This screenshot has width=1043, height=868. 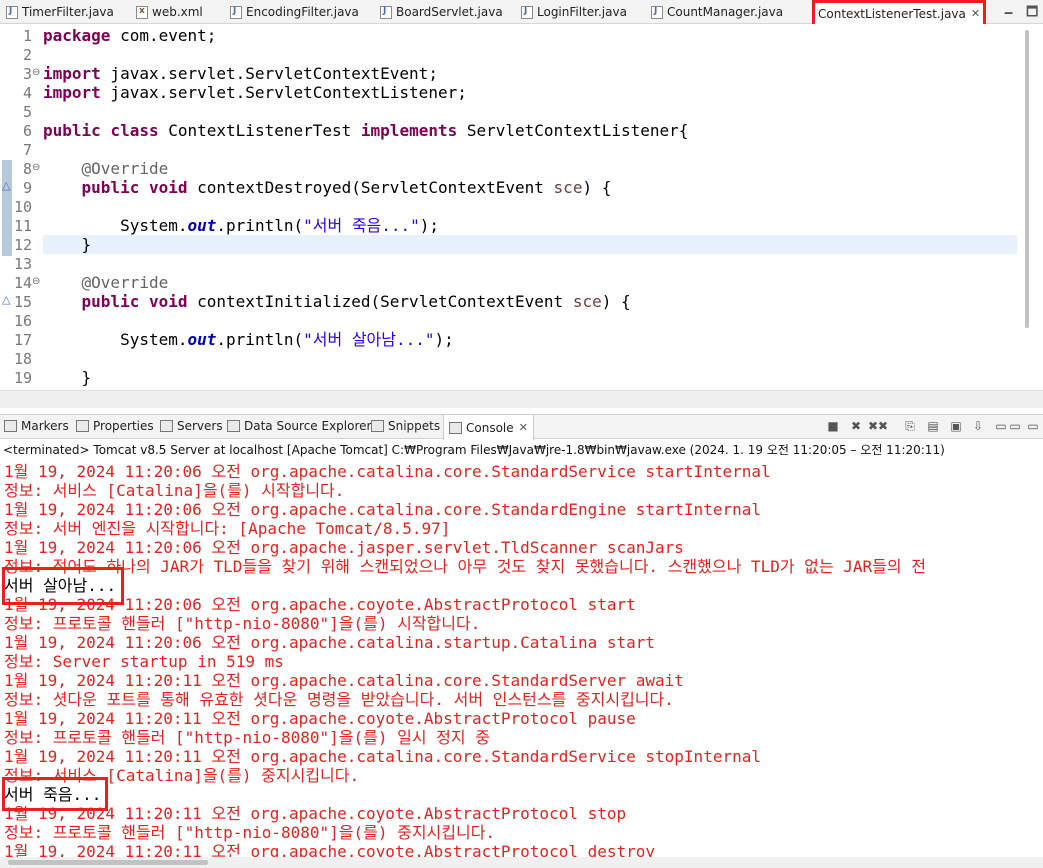 What do you see at coordinates (455, 427) in the screenshot?
I see `console-icon` at bounding box center [455, 427].